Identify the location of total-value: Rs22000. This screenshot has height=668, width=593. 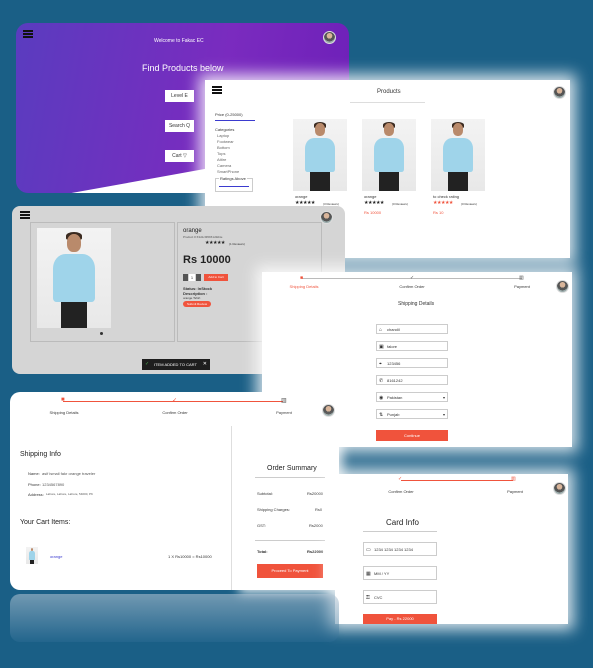
(315, 551).